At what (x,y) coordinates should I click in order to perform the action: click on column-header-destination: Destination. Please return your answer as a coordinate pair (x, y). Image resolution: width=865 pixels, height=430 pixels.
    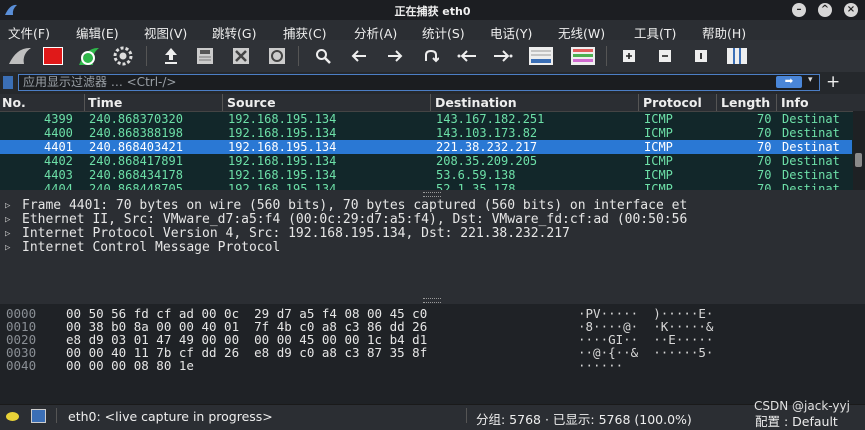
    Looking at the image, I should click on (476, 102).